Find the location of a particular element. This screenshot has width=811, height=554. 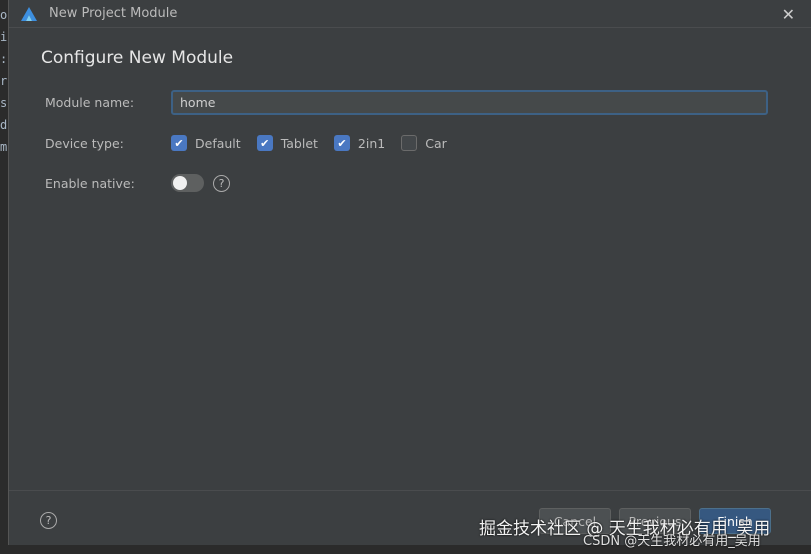

dialog-title: New Project Module is located at coordinates (113, 13).